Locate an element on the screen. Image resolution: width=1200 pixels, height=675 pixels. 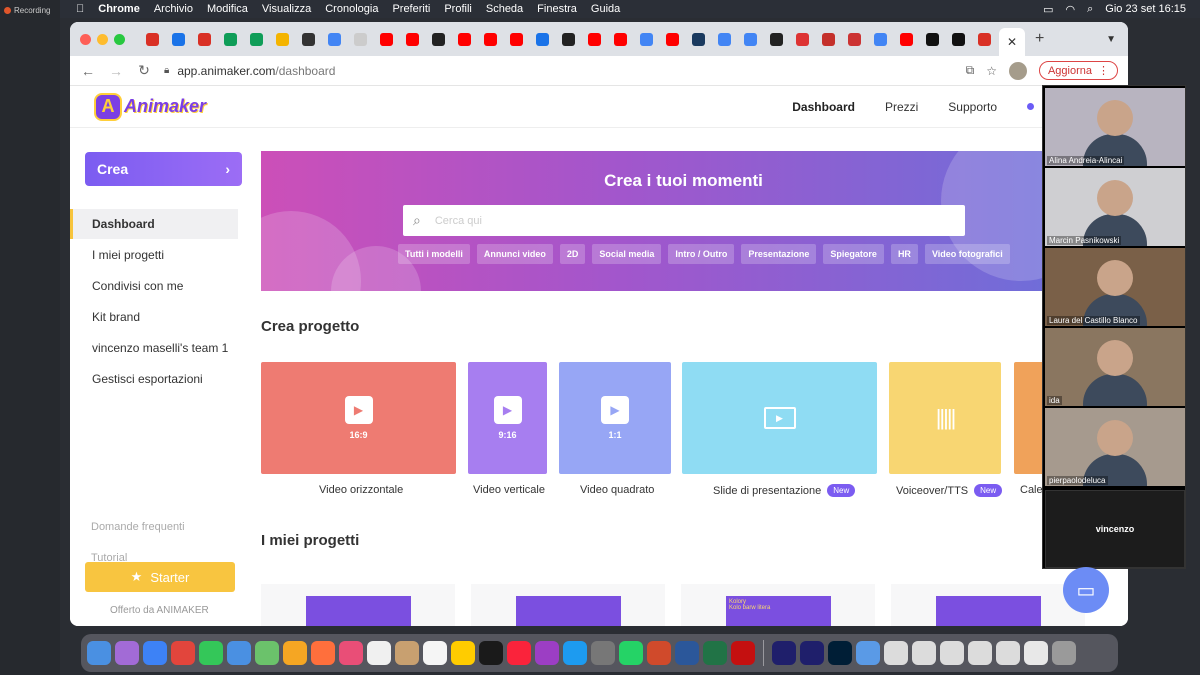
back-icon: ← is located at coordinates (88, 71).